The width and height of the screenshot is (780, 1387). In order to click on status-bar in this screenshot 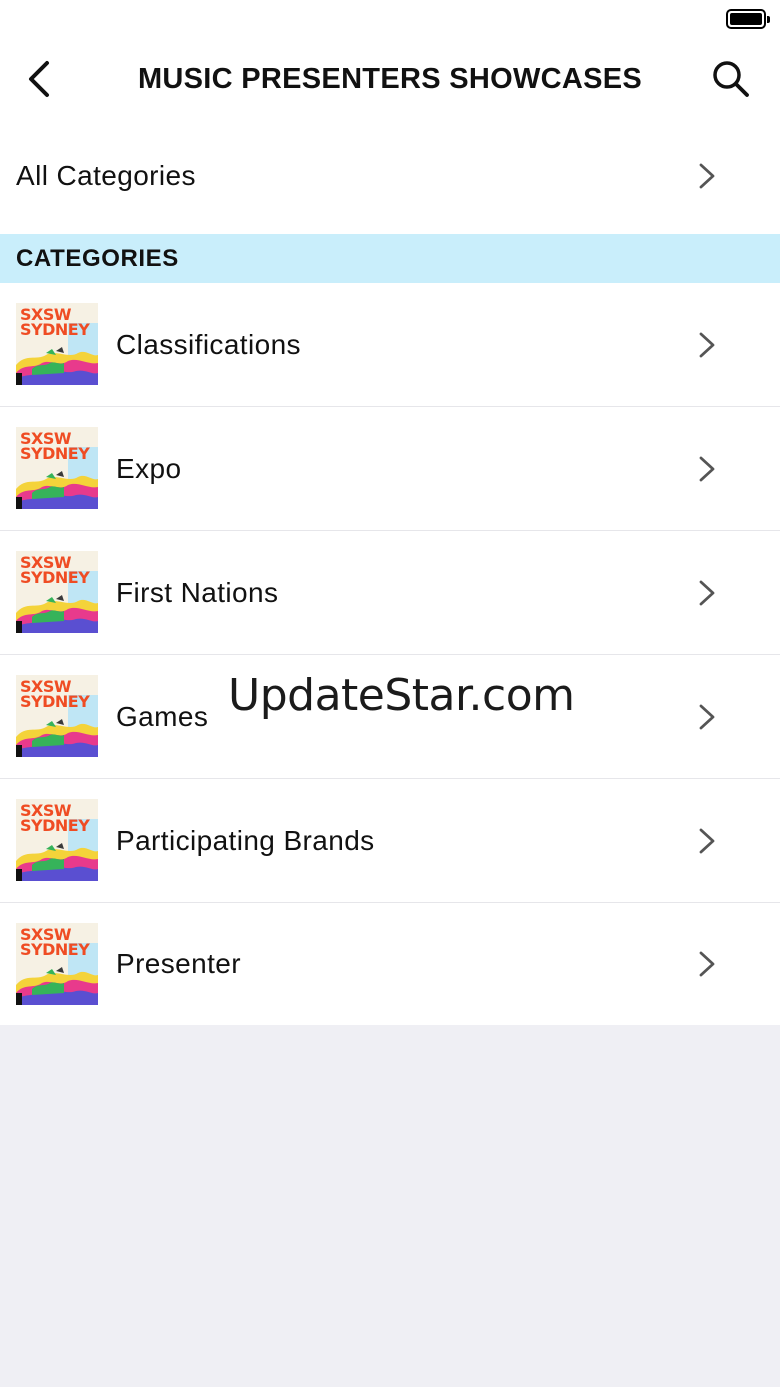, I will do `click(390, 20)`.